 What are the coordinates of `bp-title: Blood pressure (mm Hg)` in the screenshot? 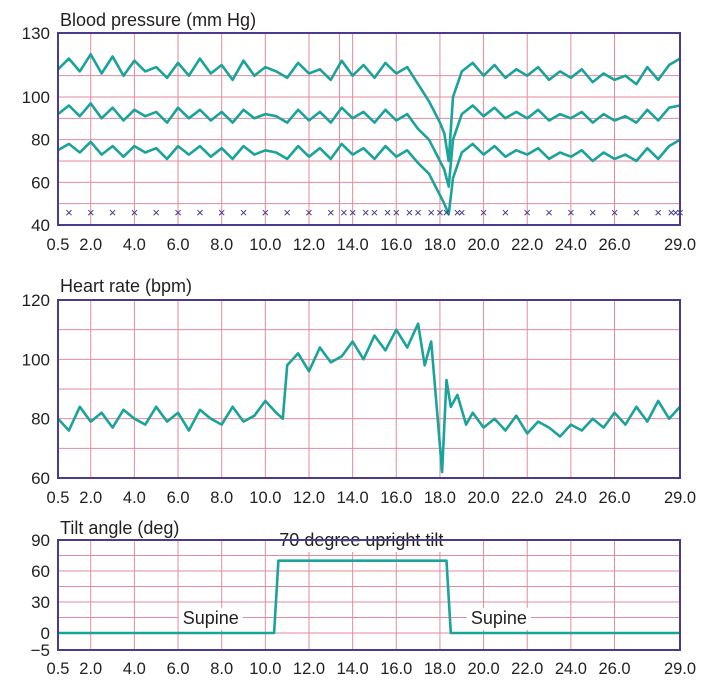 It's located at (158, 20).